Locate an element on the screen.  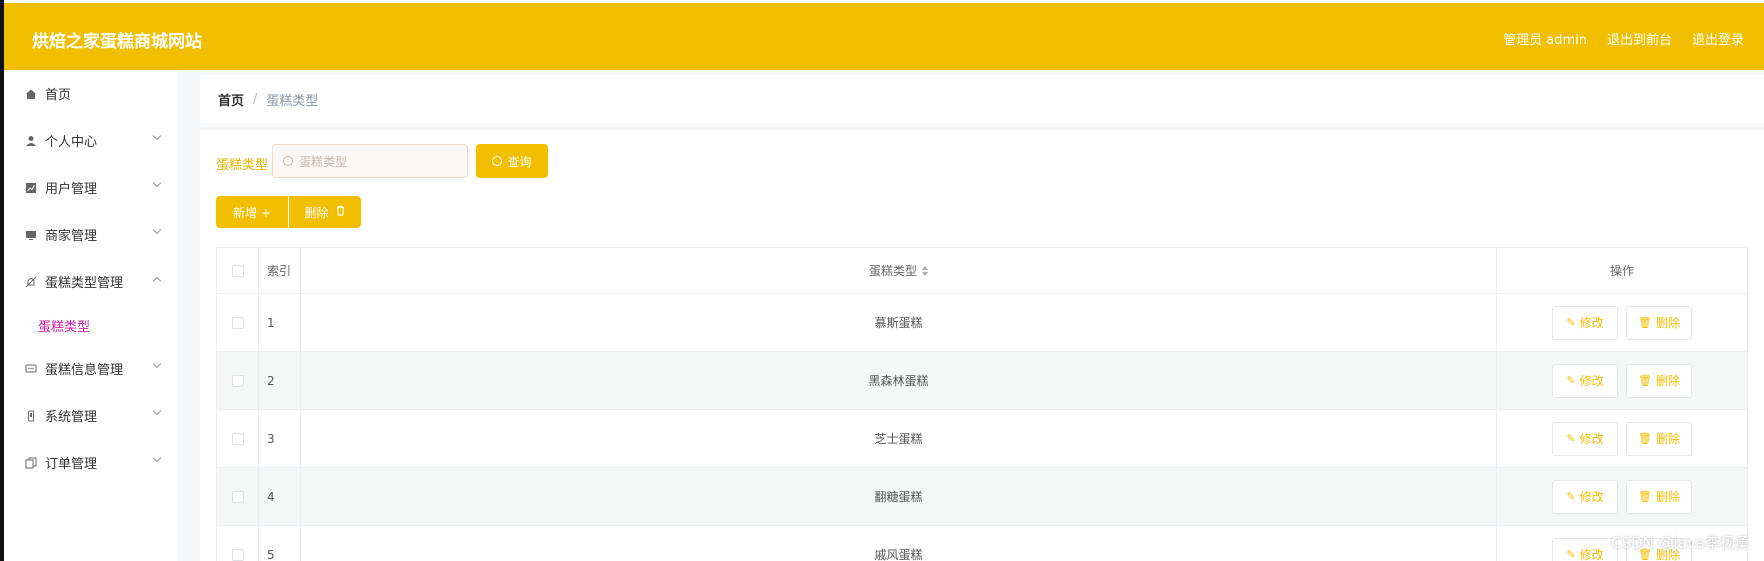
header-index: 索引 is located at coordinates (280, 270).